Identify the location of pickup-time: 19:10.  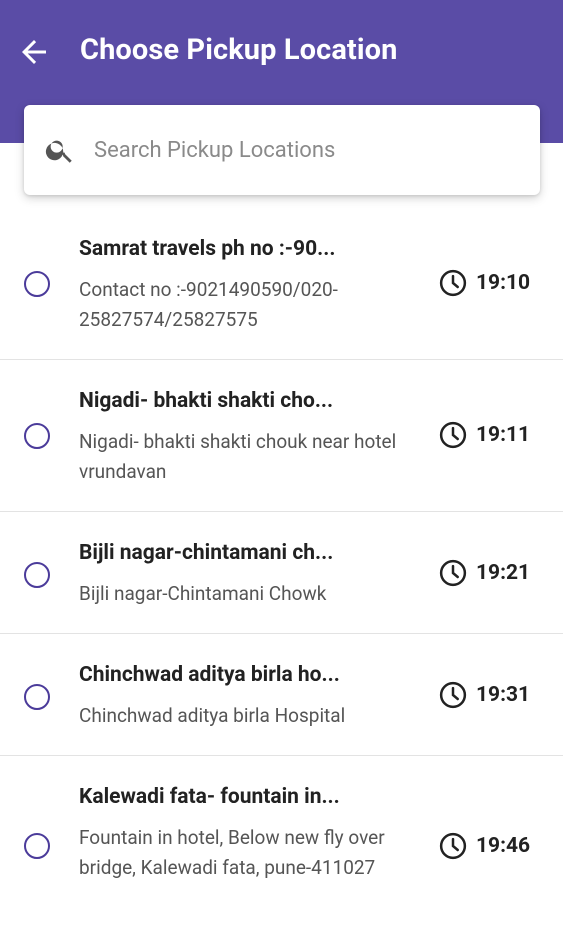
(484, 283).